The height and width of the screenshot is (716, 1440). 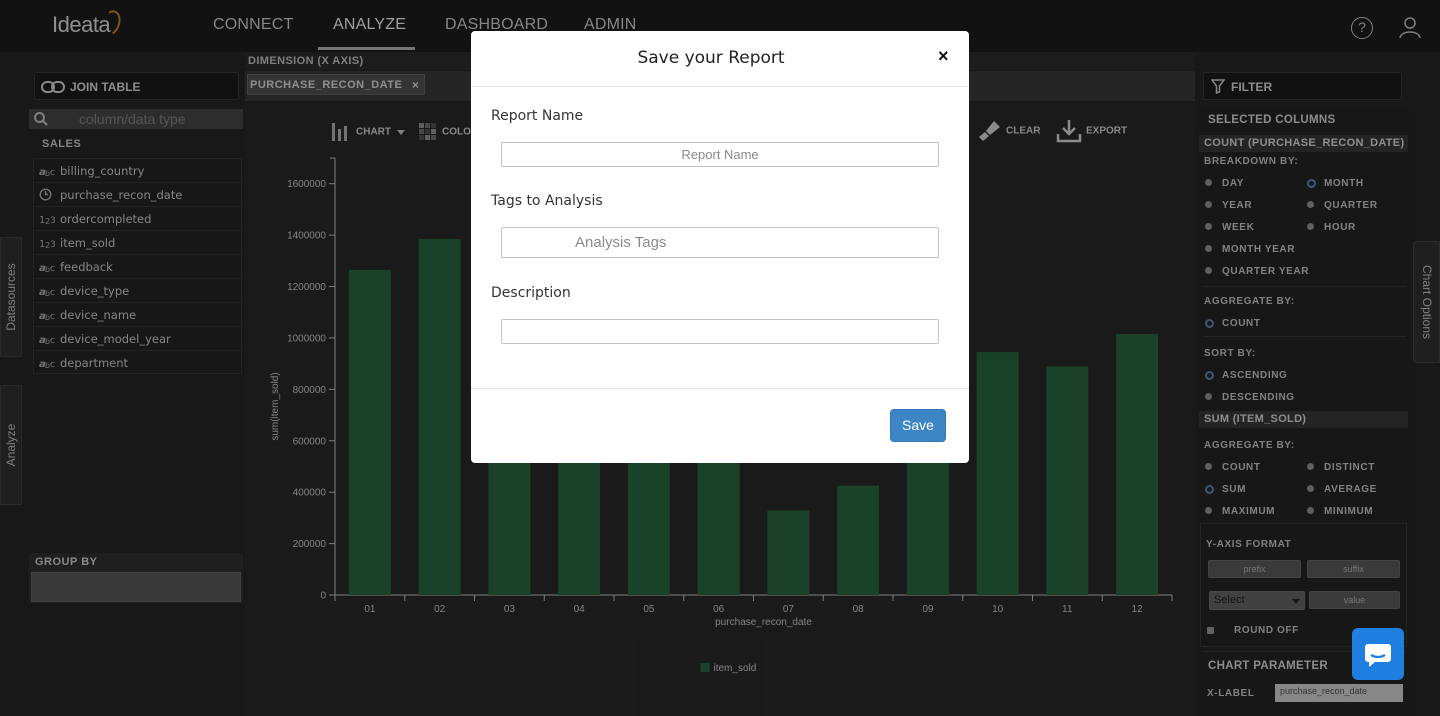 What do you see at coordinates (720, 388) in the screenshot?
I see `modal-footer-divider` at bounding box center [720, 388].